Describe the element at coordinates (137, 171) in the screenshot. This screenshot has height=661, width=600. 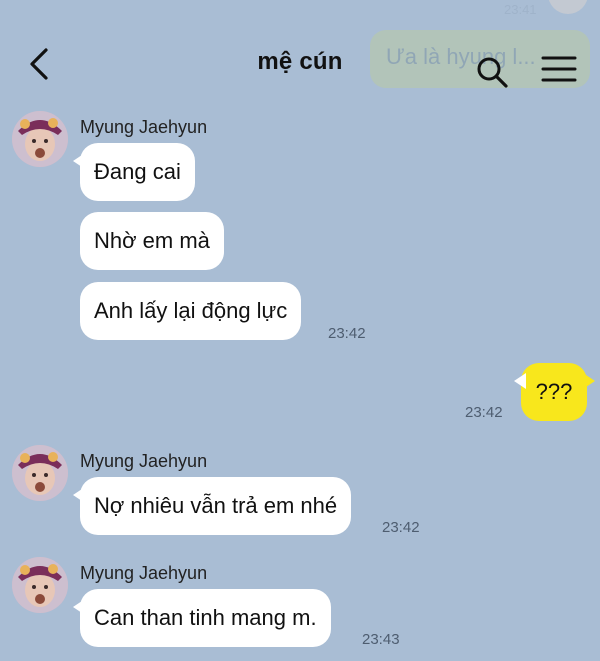
I see `message-text: Đang cai` at that location.